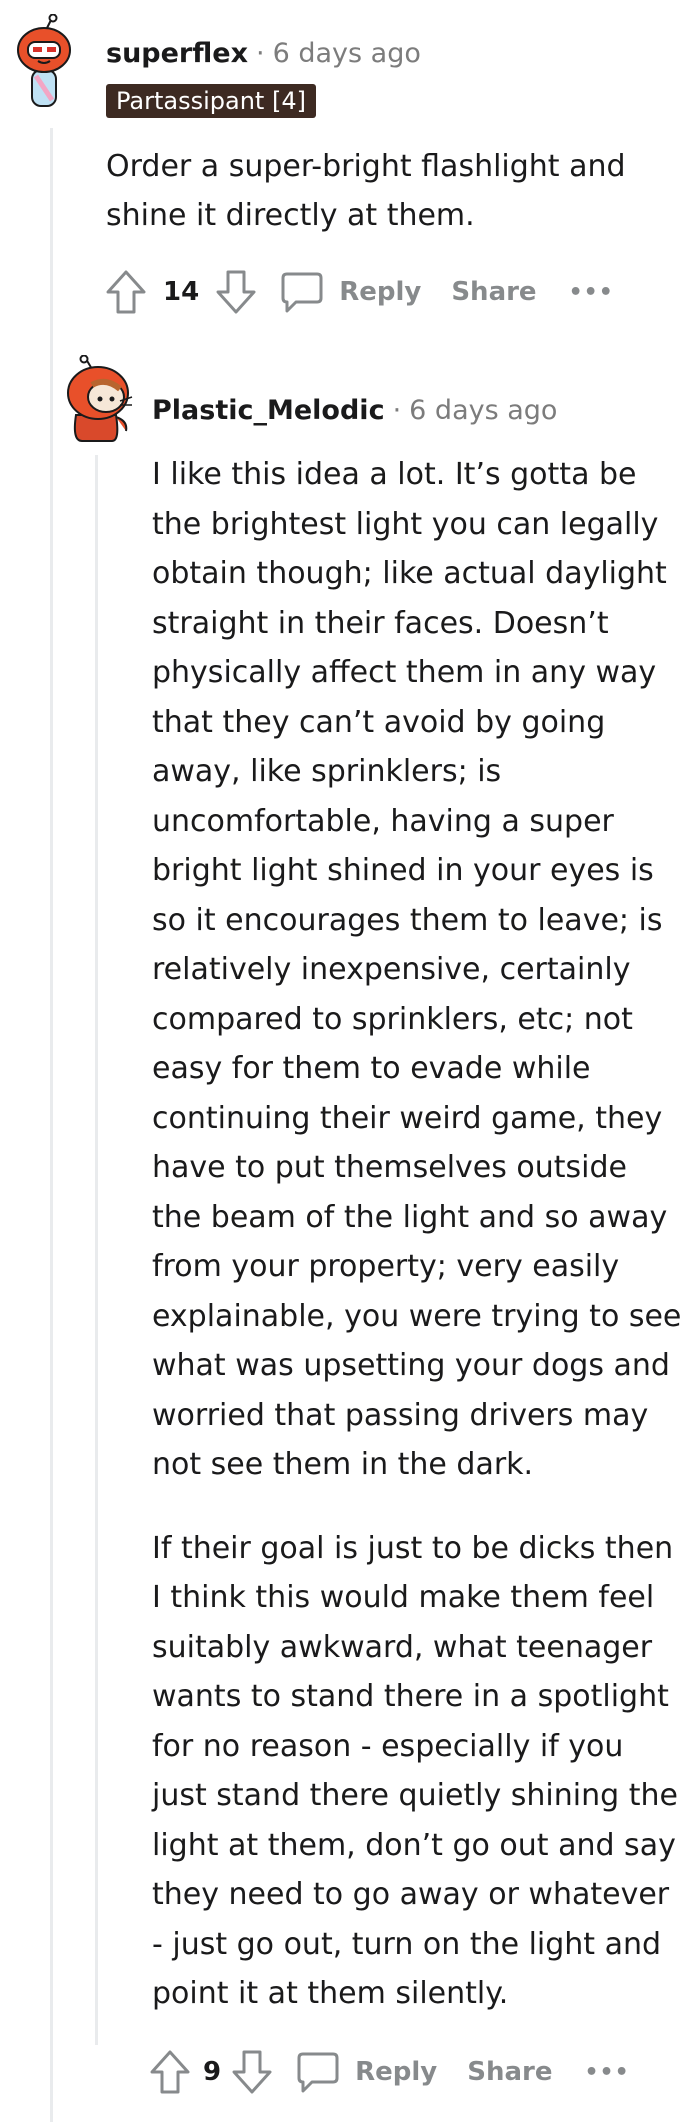 This screenshot has width=700, height=2122. I want to click on comment-header: superflex · 6 days ago, so click(263, 53).